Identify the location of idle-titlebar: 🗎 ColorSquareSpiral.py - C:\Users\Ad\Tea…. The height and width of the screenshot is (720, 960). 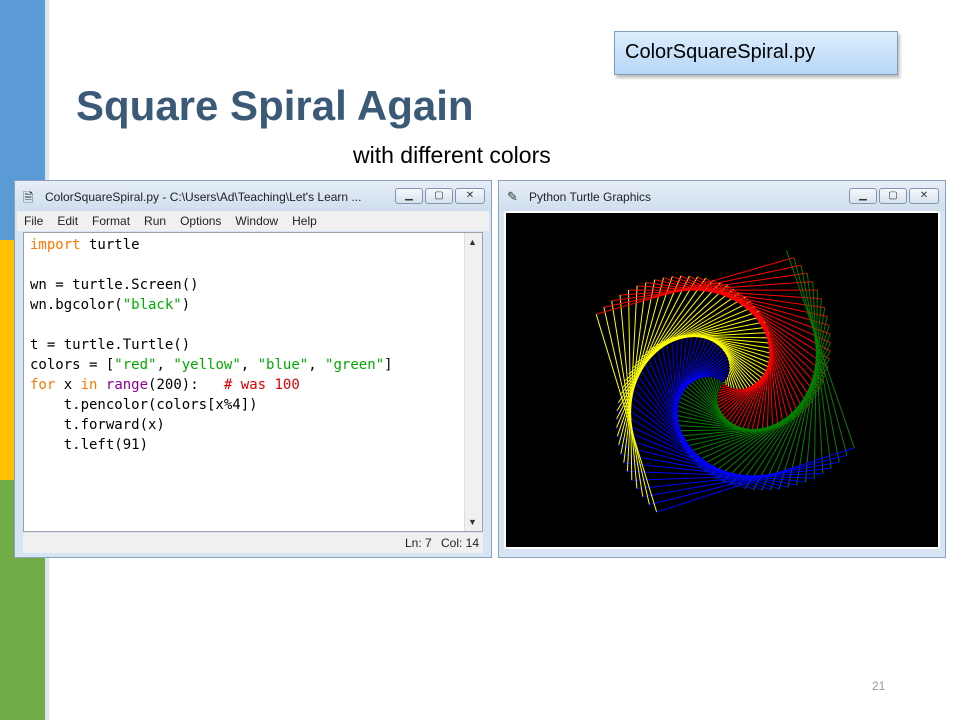
(253, 196).